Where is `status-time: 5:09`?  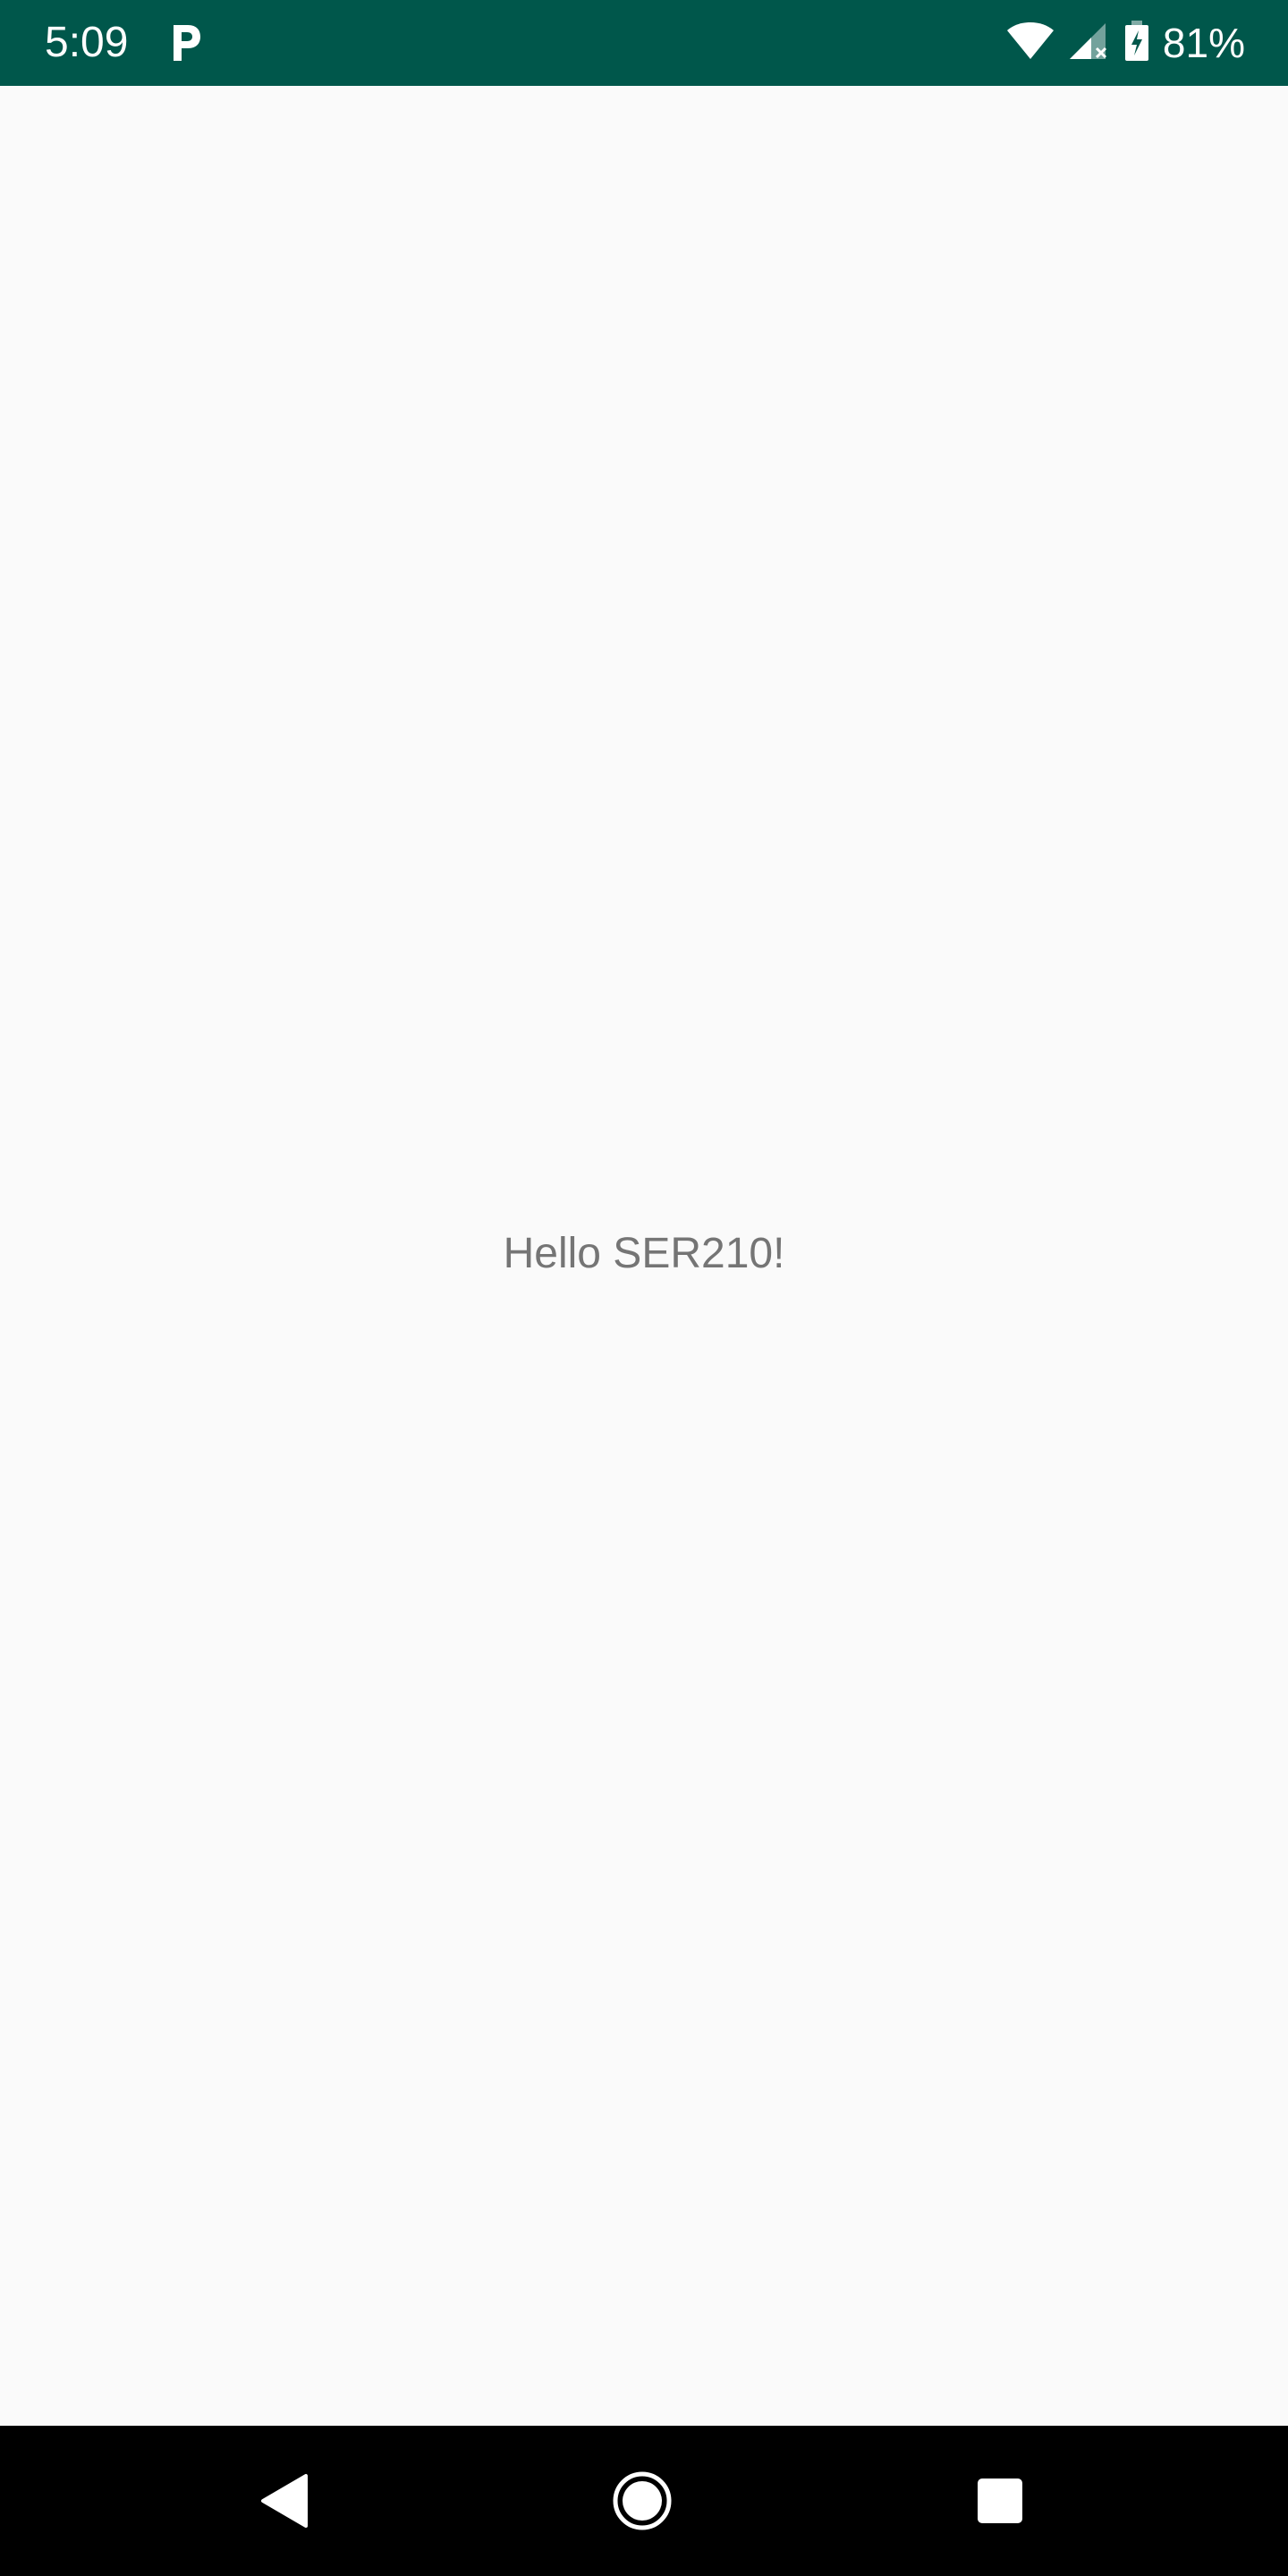
status-time: 5:09 is located at coordinates (87, 42).